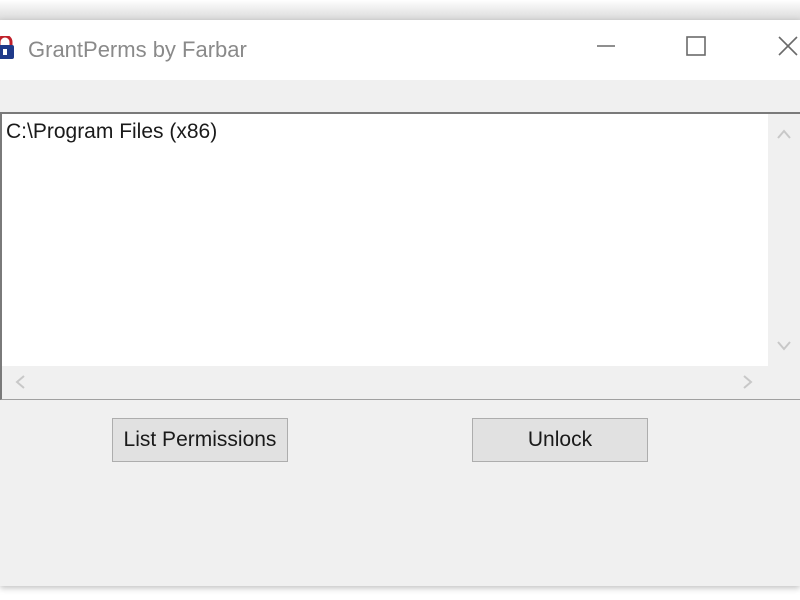 This screenshot has width=800, height=600. Describe the element at coordinates (784, 134) in the screenshot. I see `scroll-up-icon` at that location.